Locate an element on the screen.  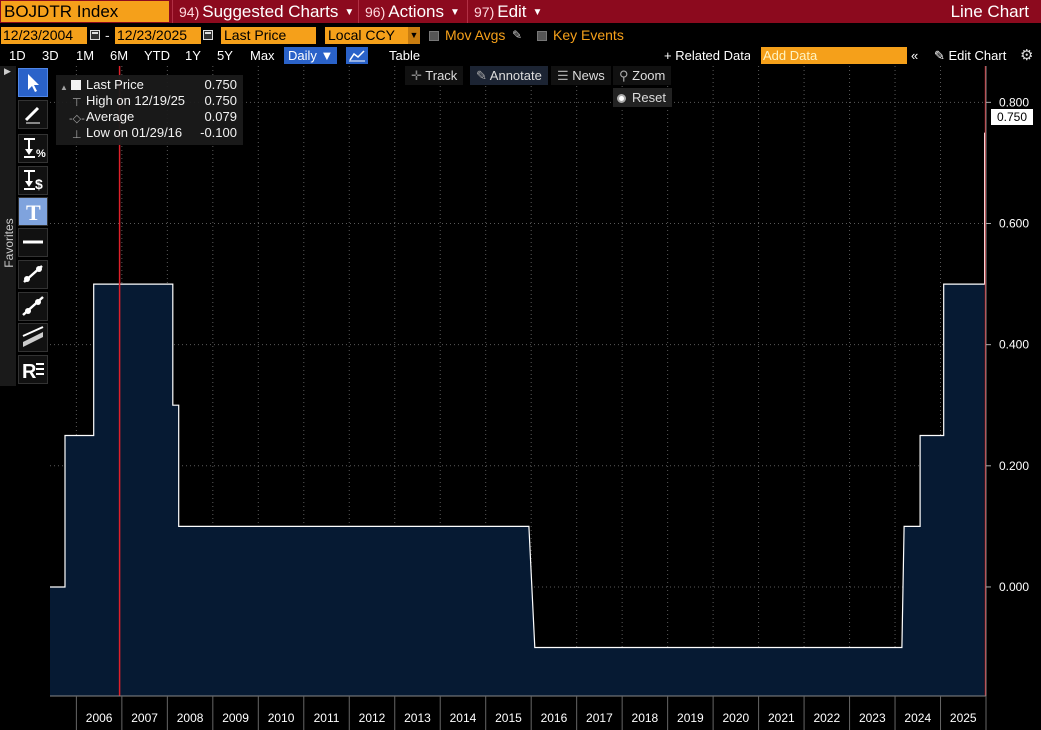
last-price-tag: 0.750 is located at coordinates (1012, 117).